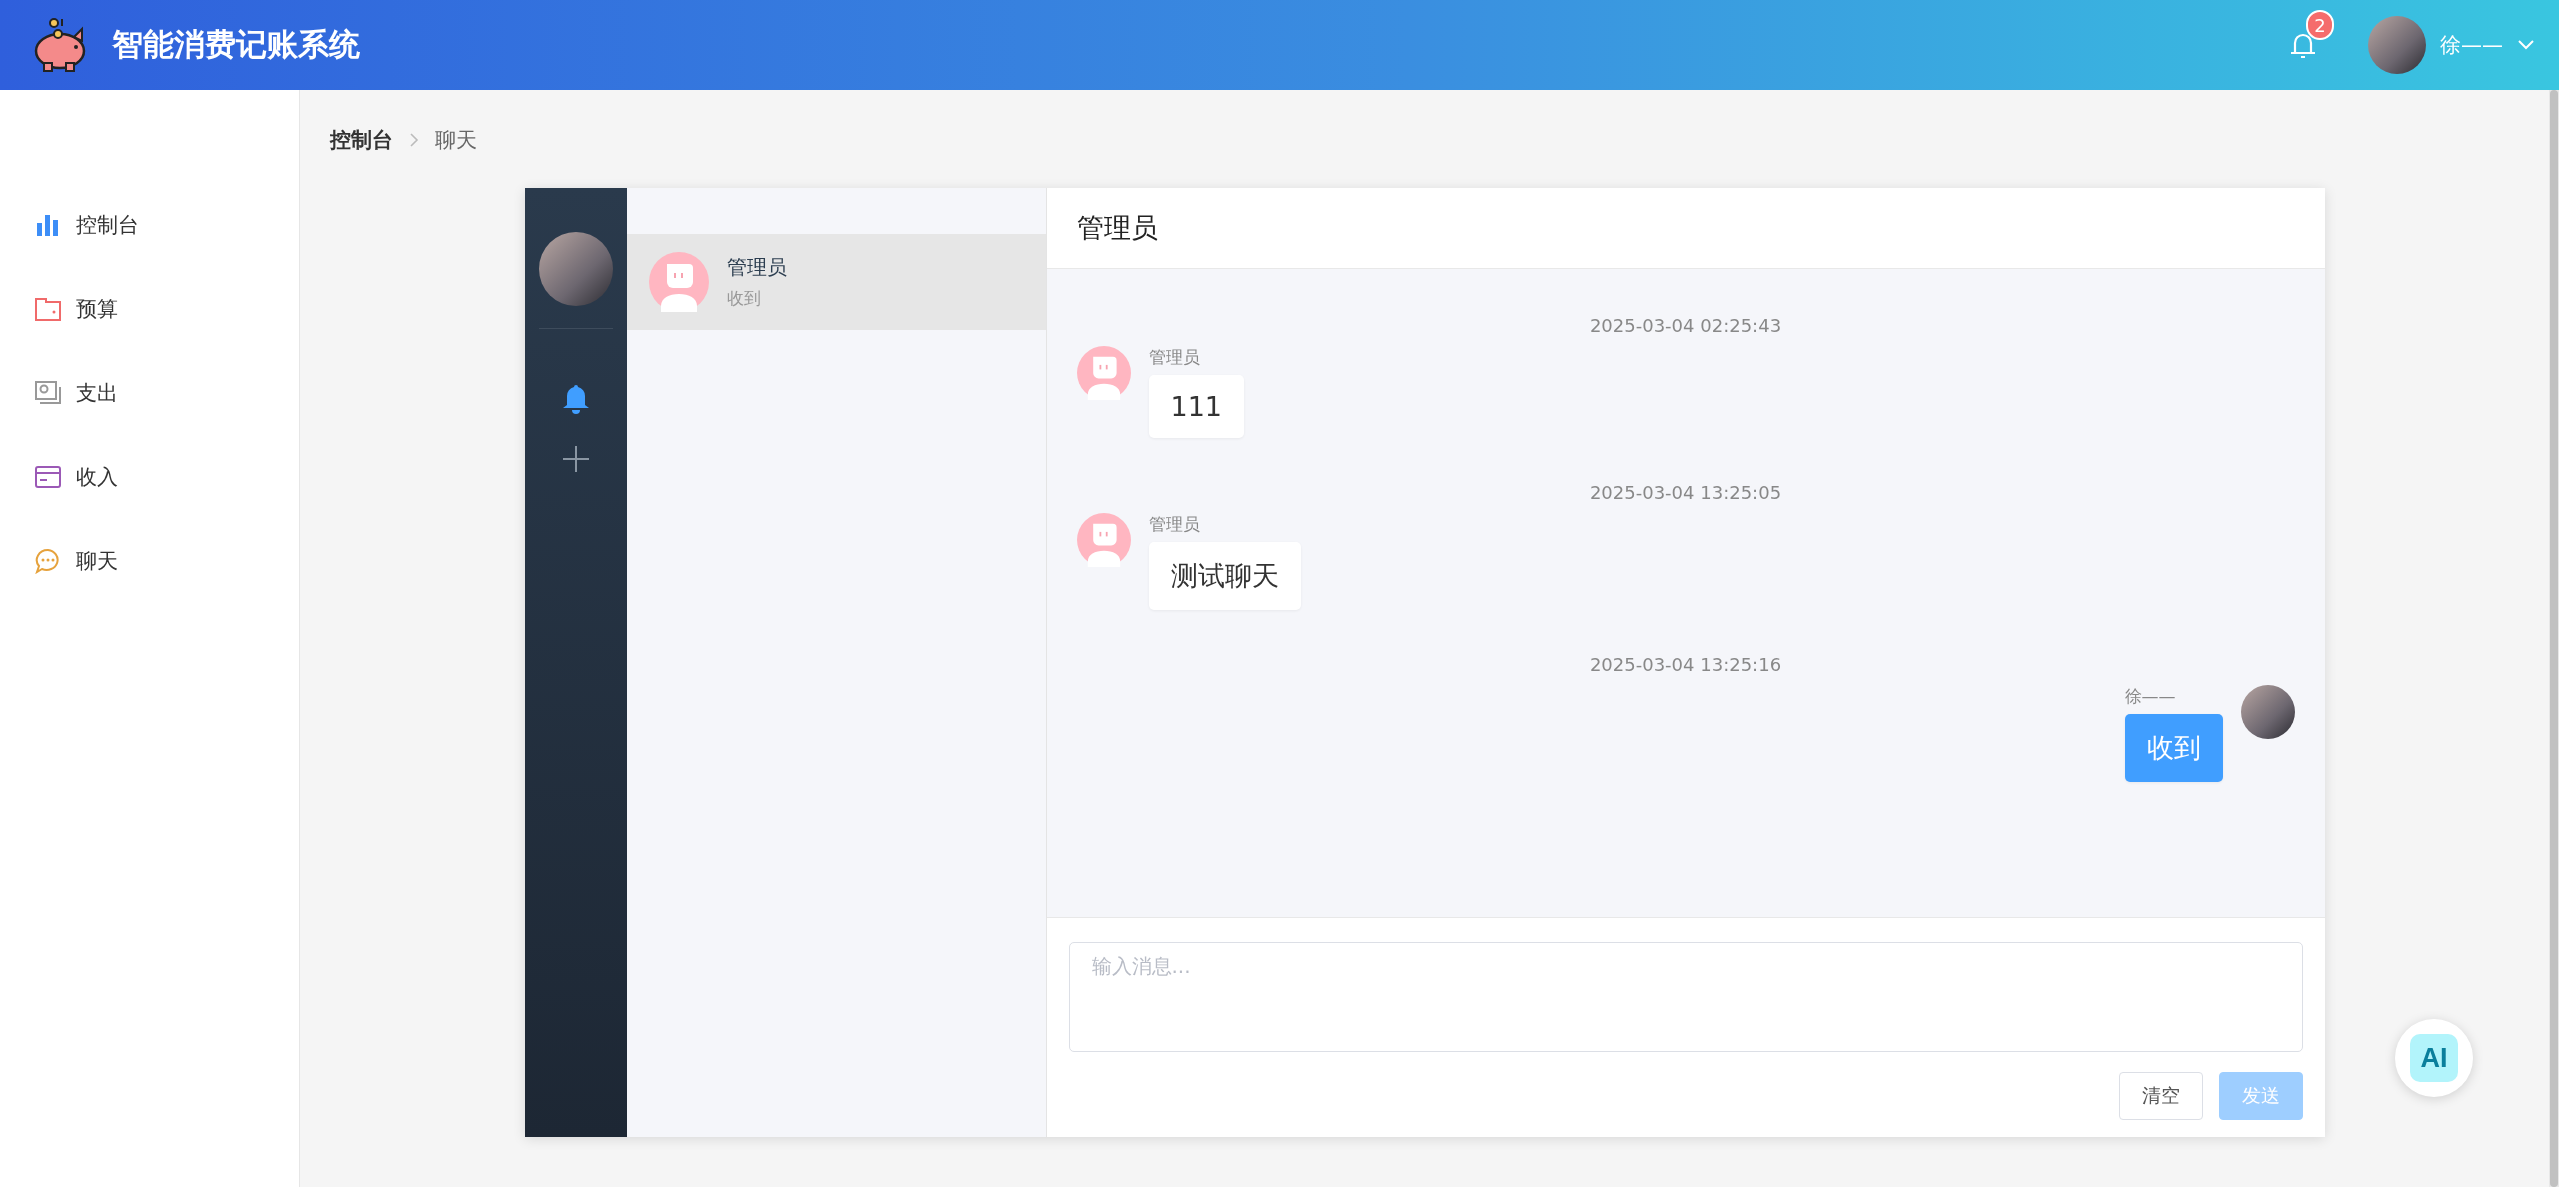 The height and width of the screenshot is (1187, 2559). What do you see at coordinates (48, 309) in the screenshot?
I see `wallet-icon` at bounding box center [48, 309].